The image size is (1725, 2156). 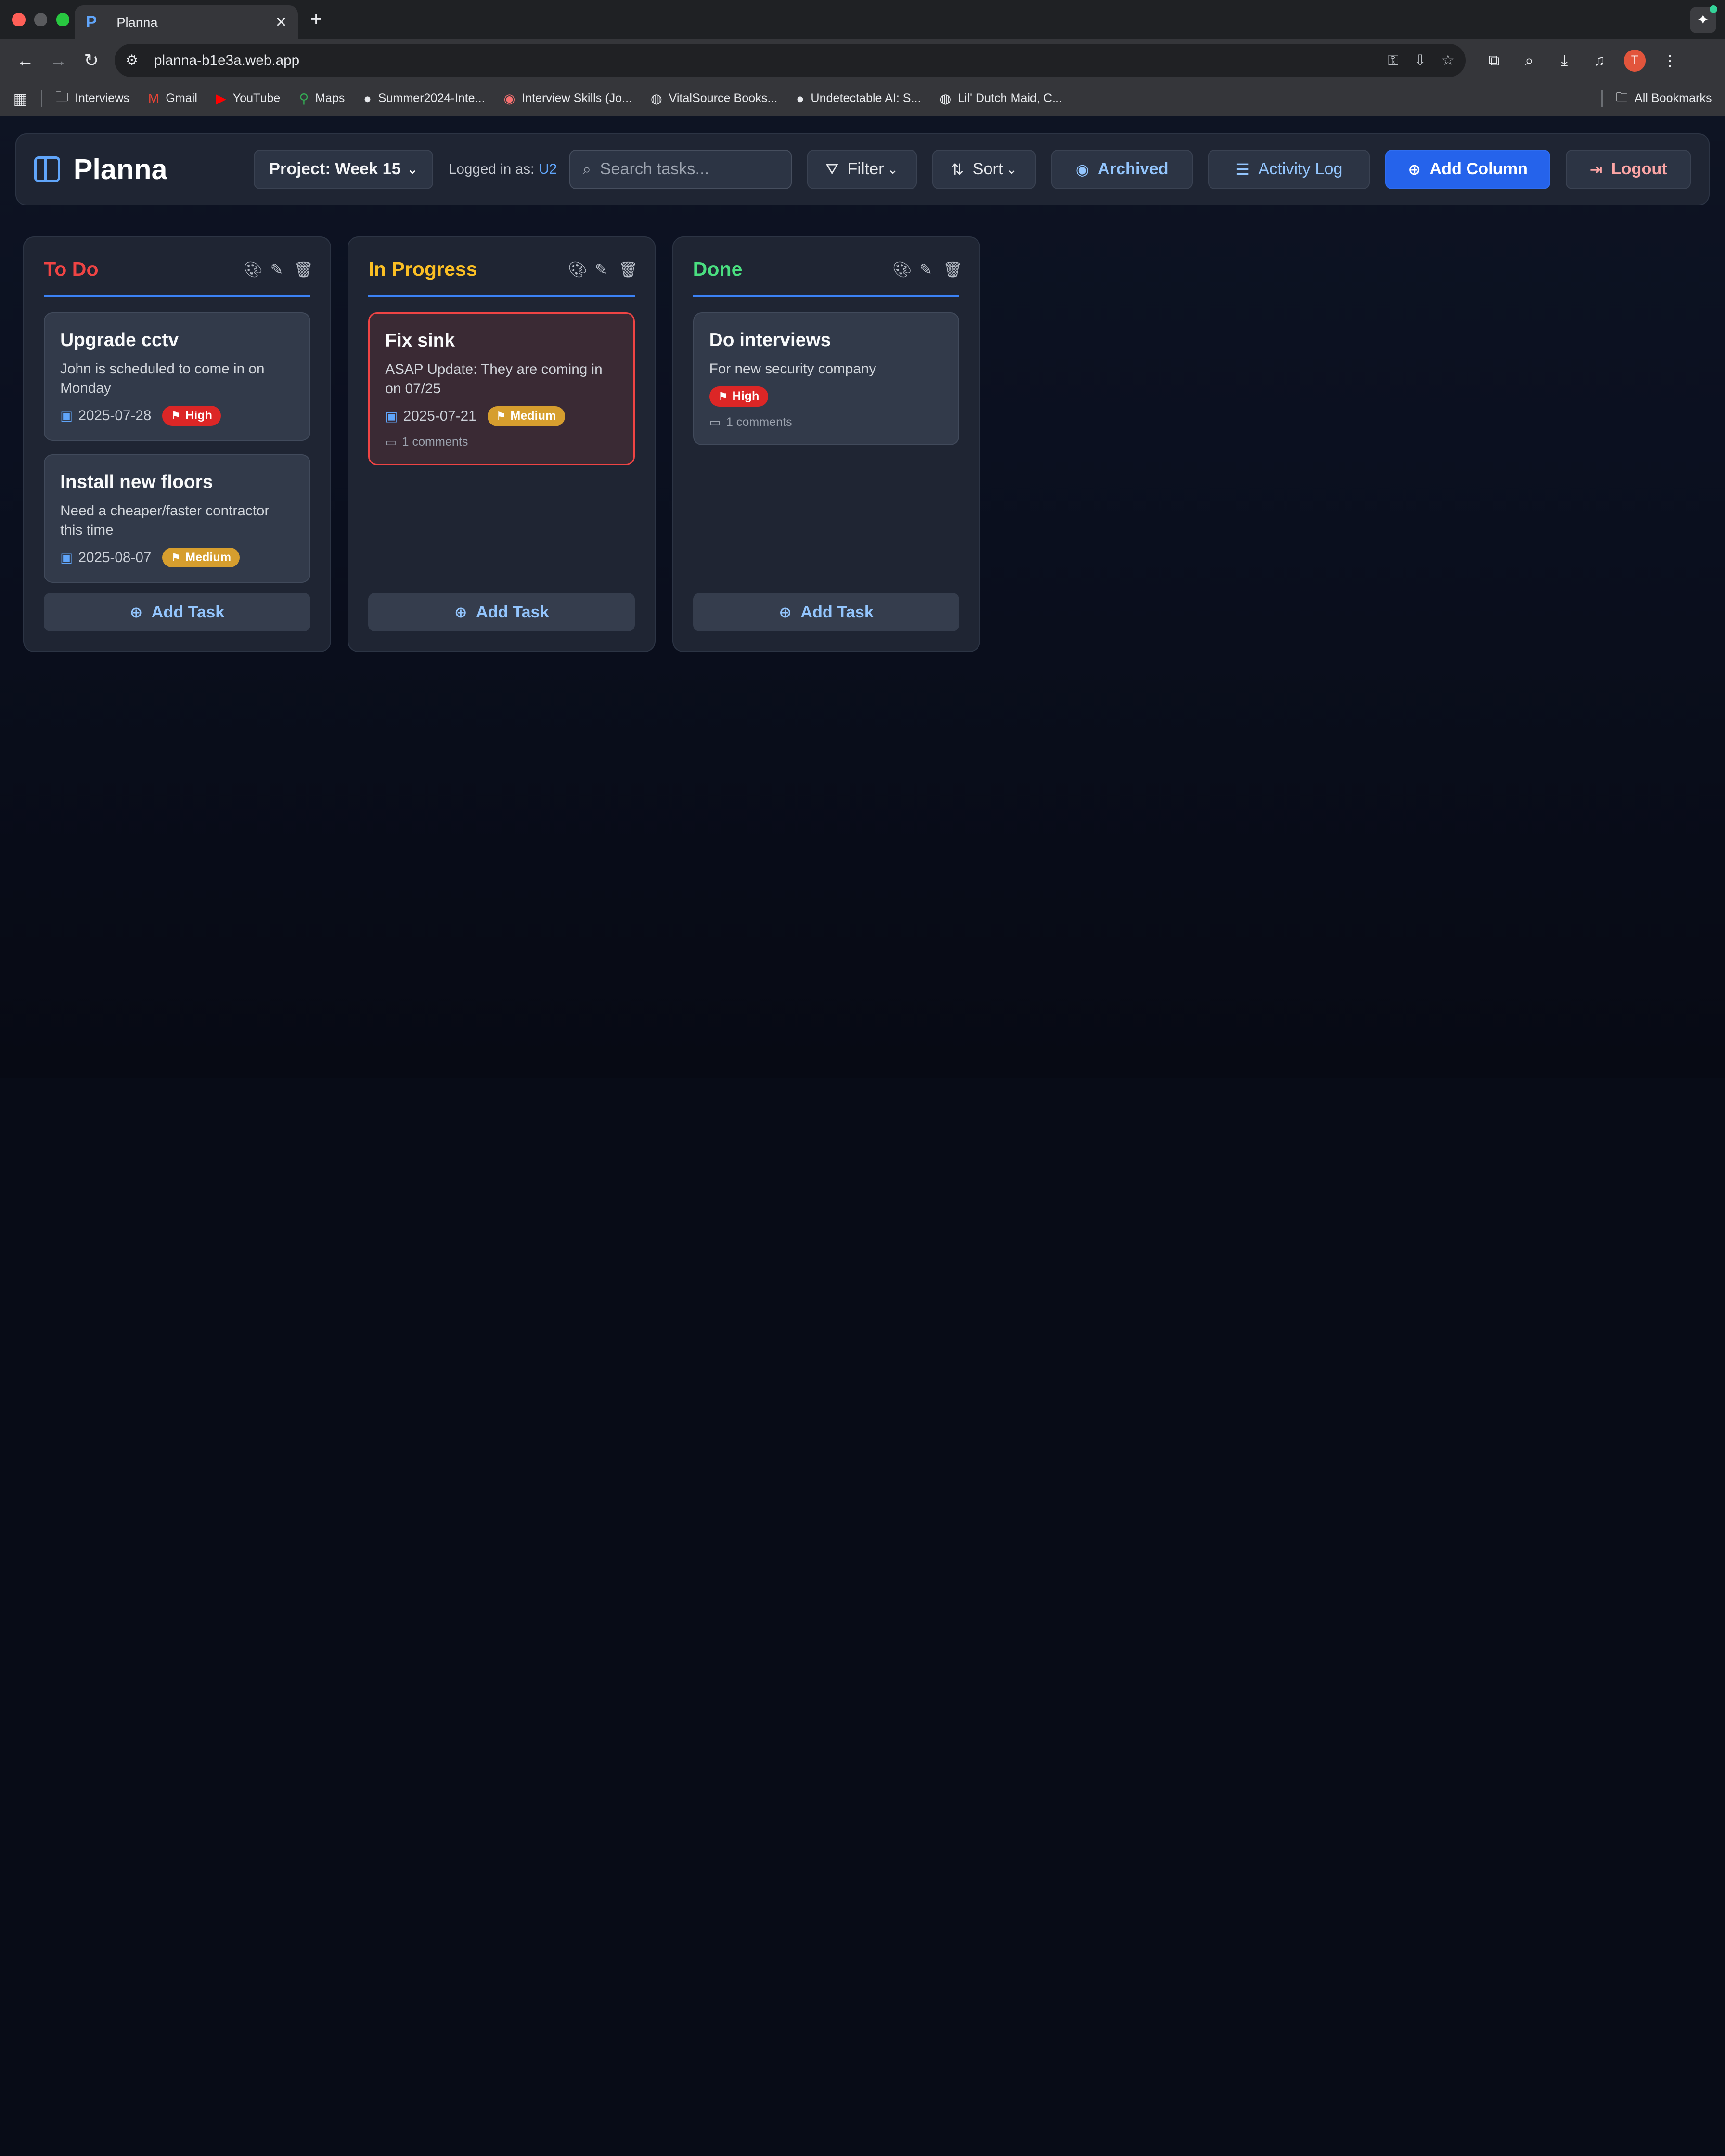 I want to click on bookmark-interviews: 🗀 Interviews, so click(x=92, y=99).